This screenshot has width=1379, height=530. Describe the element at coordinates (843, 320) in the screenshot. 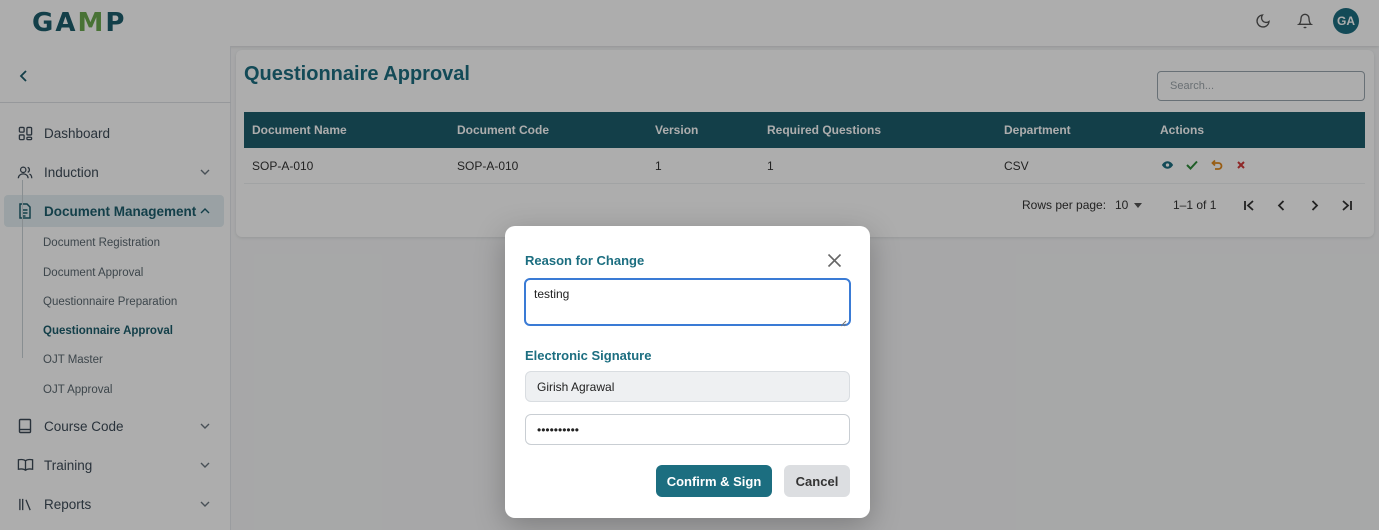

I see `resize-handle-icon` at that location.